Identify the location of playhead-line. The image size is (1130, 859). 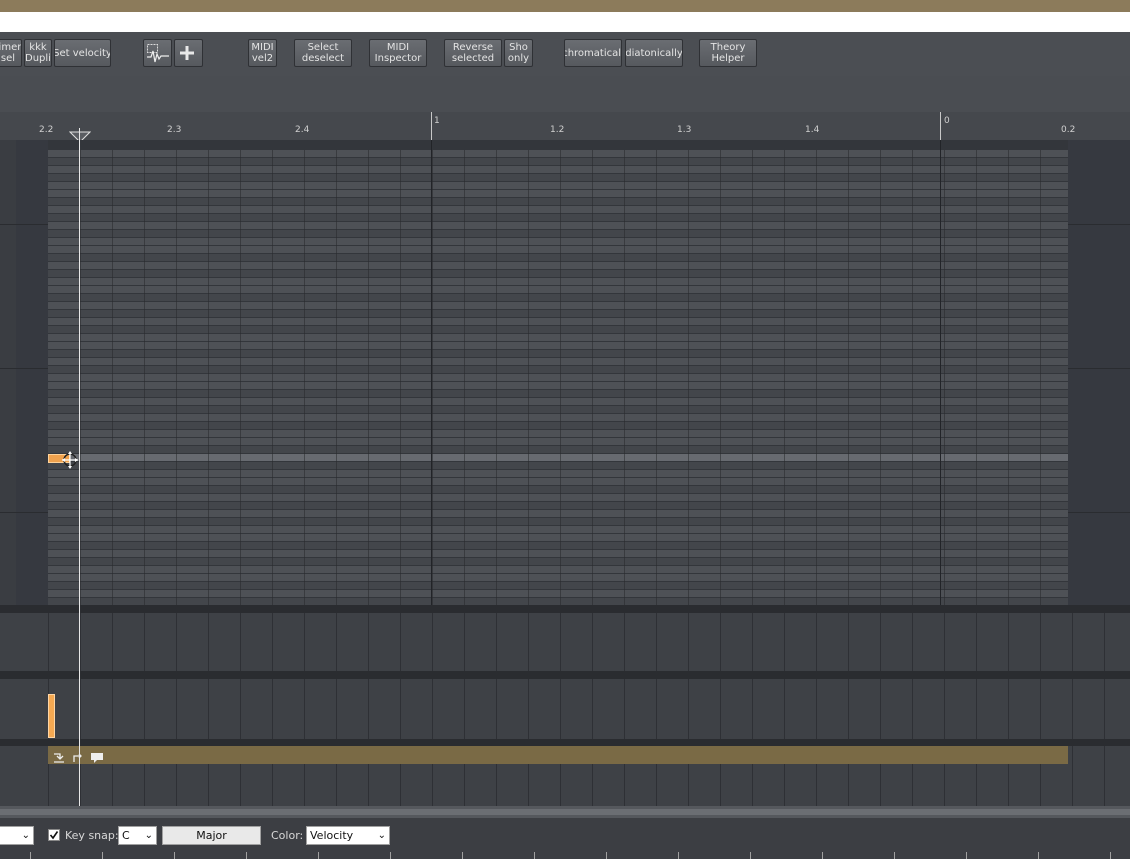
(79, 467).